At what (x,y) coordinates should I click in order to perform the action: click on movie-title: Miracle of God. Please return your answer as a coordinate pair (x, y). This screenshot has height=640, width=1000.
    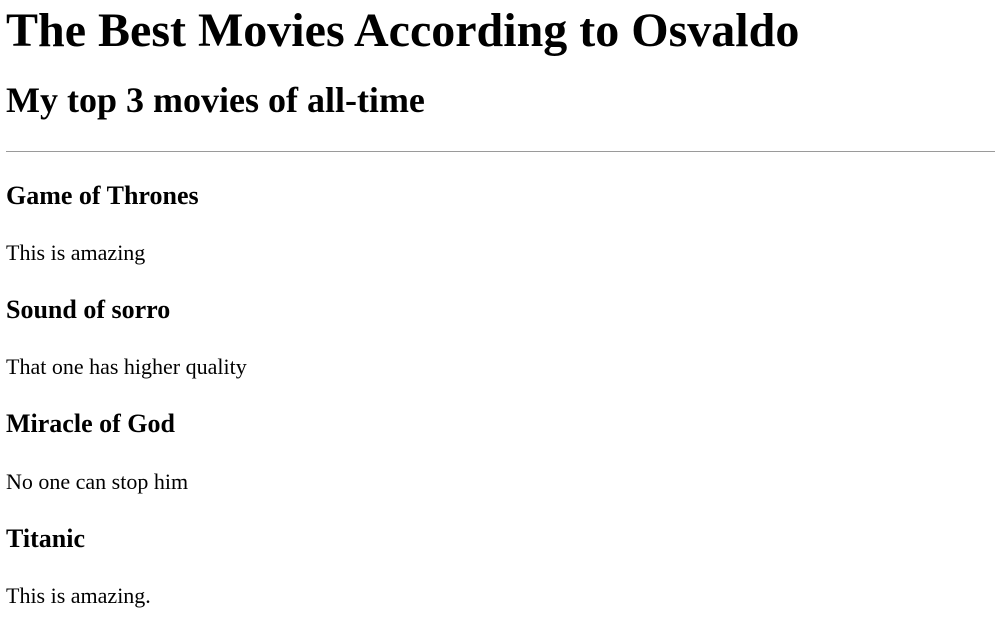
    Looking at the image, I should click on (90, 423).